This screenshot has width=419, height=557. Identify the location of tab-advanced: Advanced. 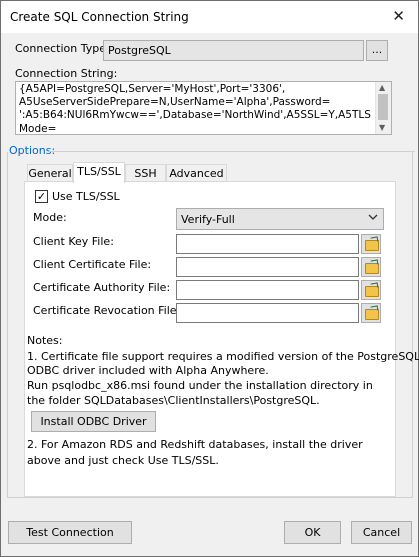
(196, 173).